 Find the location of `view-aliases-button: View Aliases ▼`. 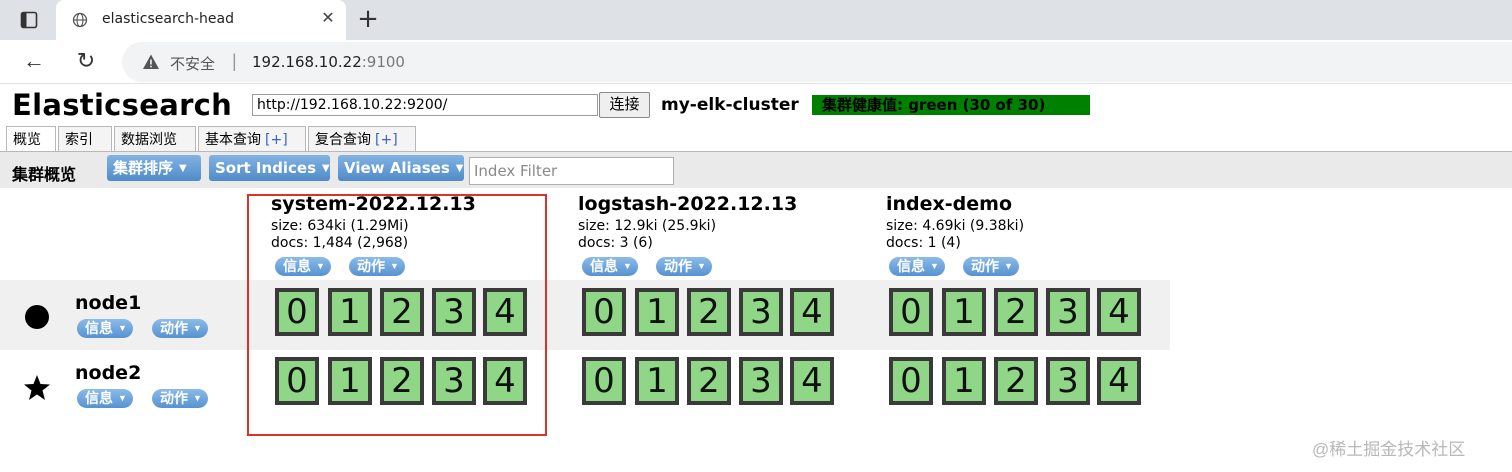

view-aliases-button: View Aliases ▼ is located at coordinates (401, 168).